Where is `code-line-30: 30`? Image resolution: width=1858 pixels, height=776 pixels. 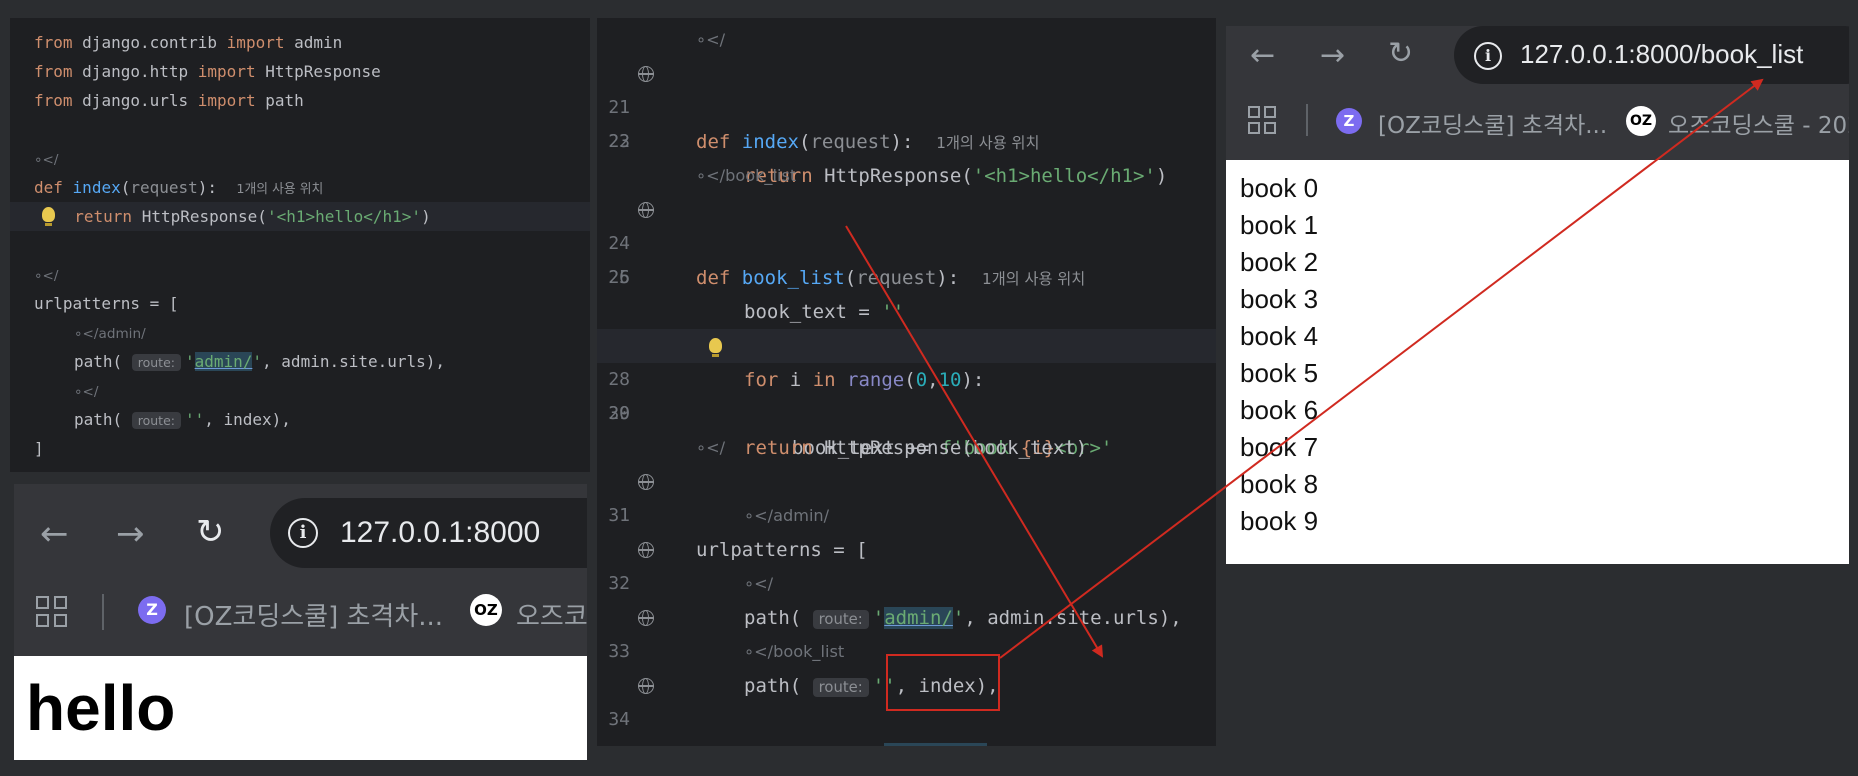
code-line-30: 30 is located at coordinates (608, 414).